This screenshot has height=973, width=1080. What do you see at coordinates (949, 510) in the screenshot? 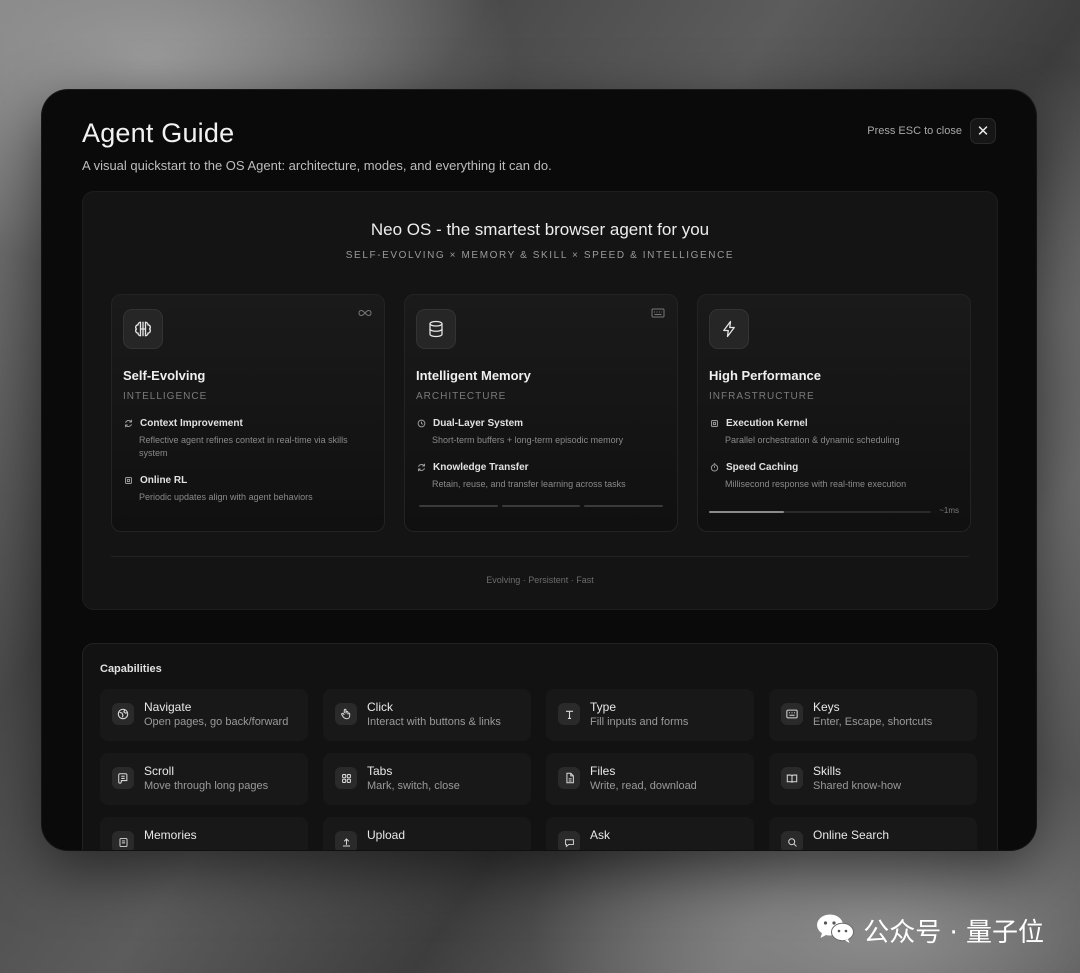
I see `latency-label: ~1ms` at bounding box center [949, 510].